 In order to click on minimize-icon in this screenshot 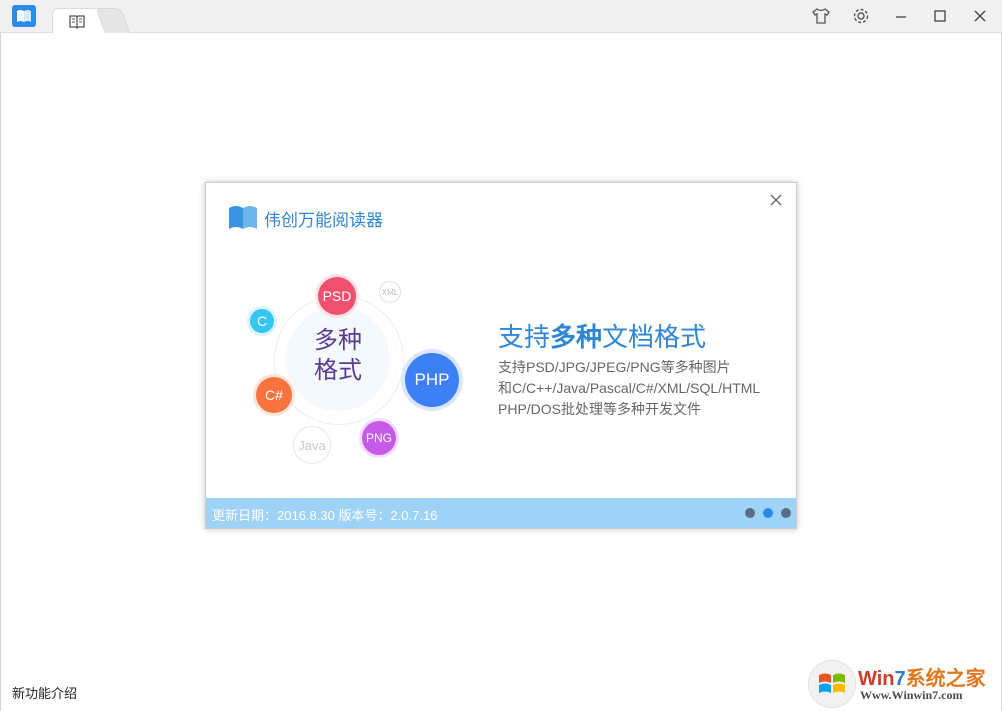, I will do `click(901, 16)`.